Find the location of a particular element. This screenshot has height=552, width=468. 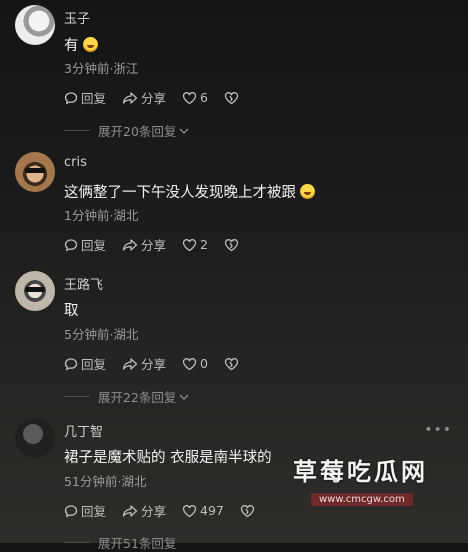

like-count: 0 is located at coordinates (204, 363).